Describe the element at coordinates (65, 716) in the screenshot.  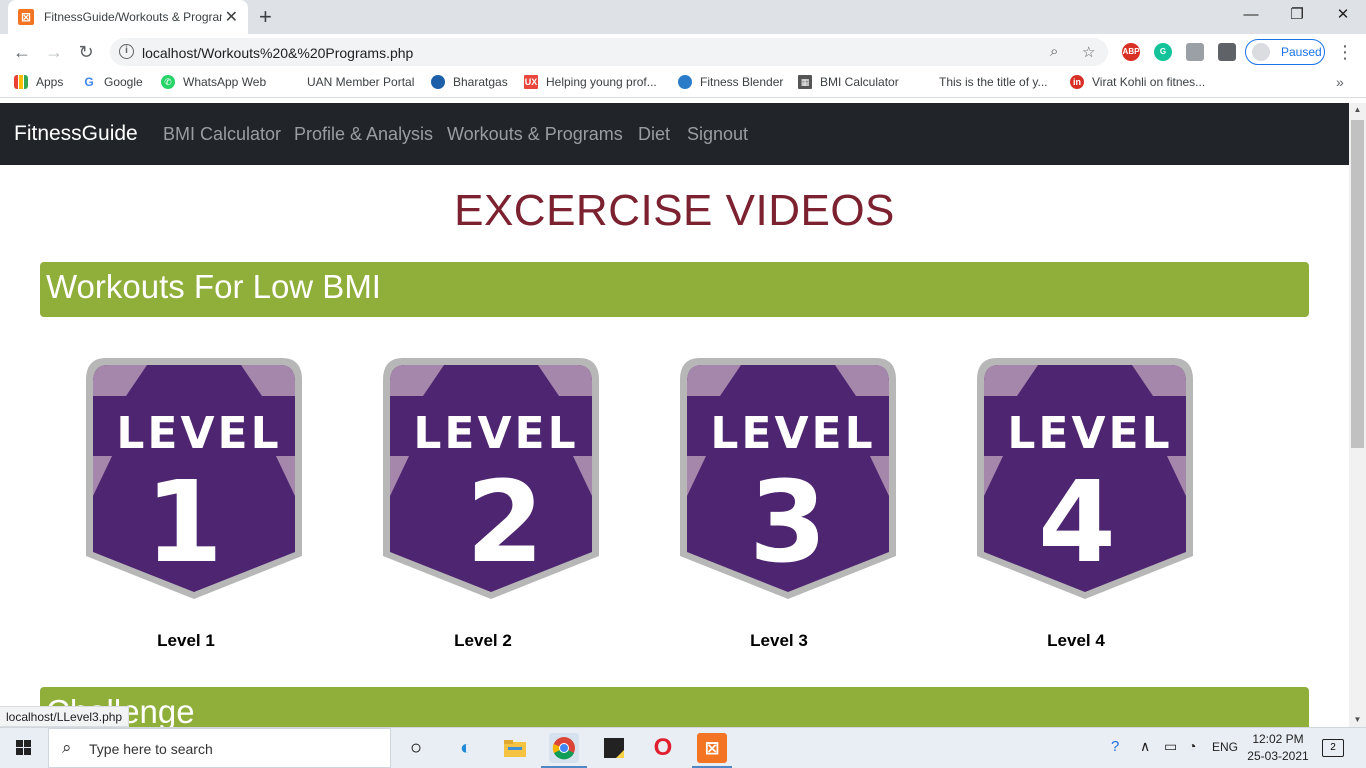
I see `link-status-url: localhost/LLevel3.php` at that location.